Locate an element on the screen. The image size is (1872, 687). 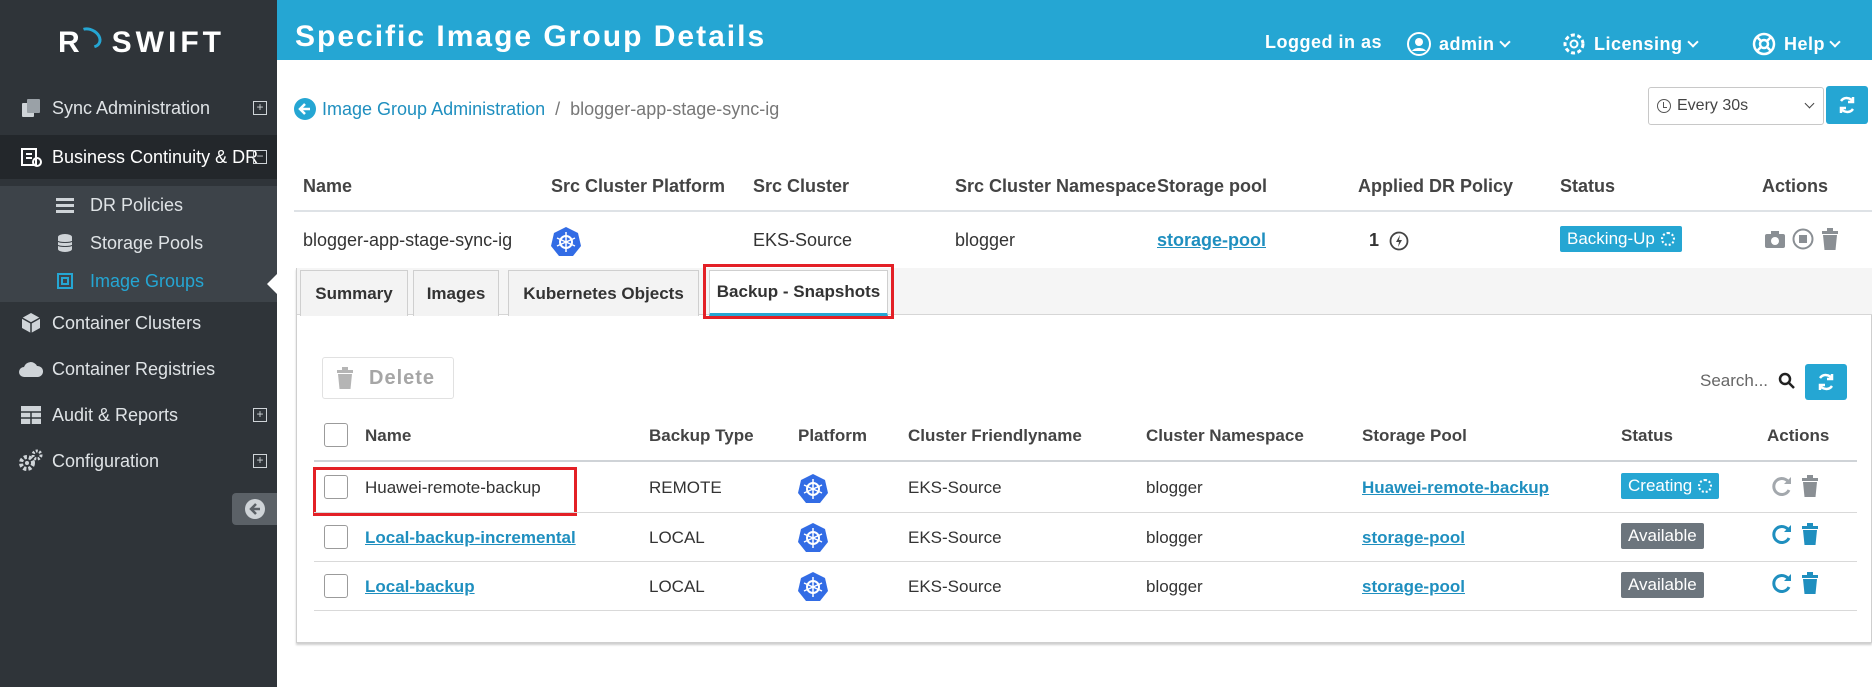
snapshot-name-link: Local-backup-incremental is located at coordinates (470, 538).